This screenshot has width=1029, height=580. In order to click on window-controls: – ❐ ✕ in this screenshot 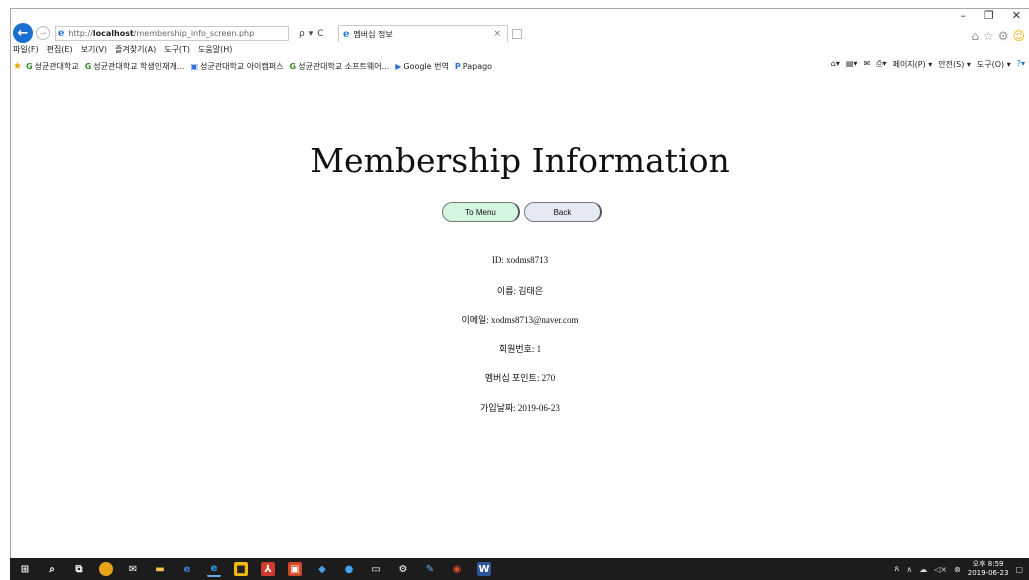, I will do `click(990, 15)`.